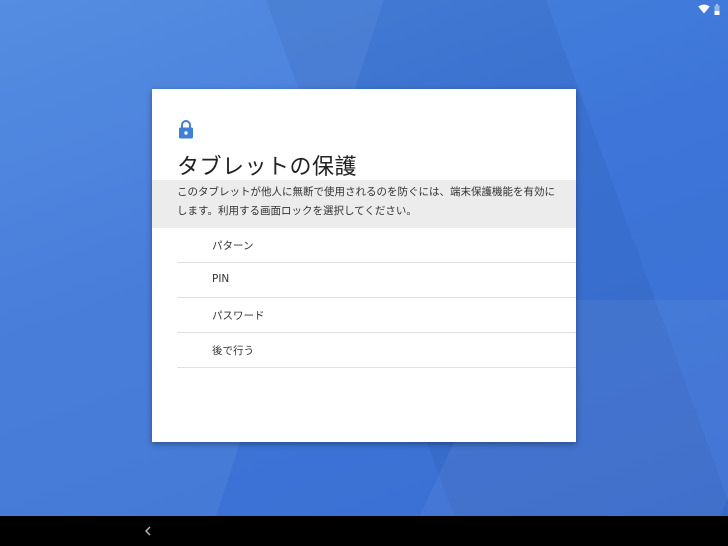  I want to click on back-button, so click(148, 531).